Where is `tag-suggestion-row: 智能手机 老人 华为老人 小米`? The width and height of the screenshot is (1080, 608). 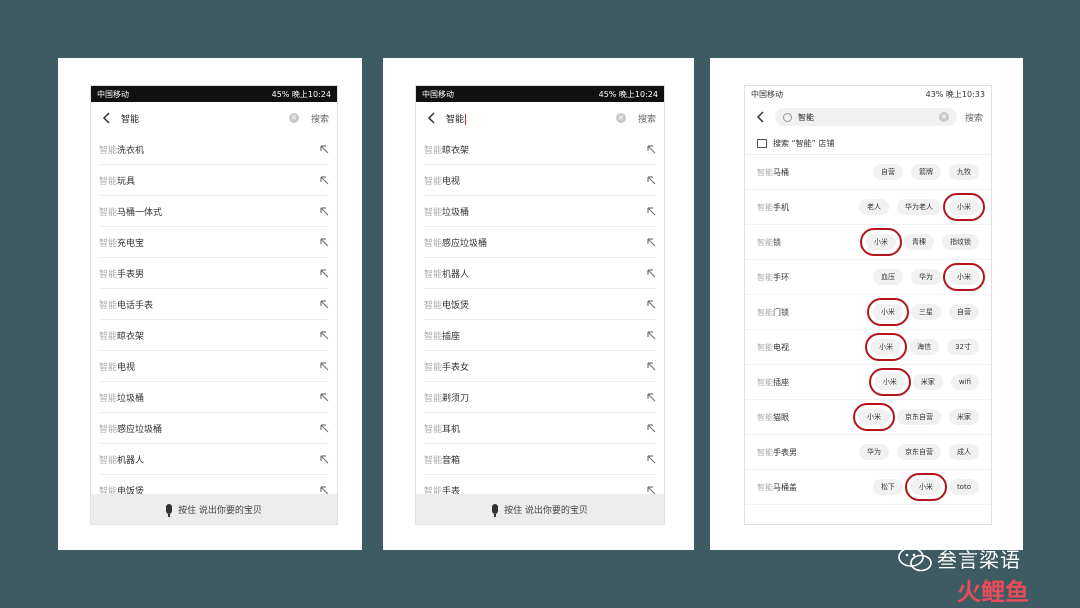
tag-suggestion-row: 智能手机 老人 华为老人 小米 is located at coordinates (868, 207).